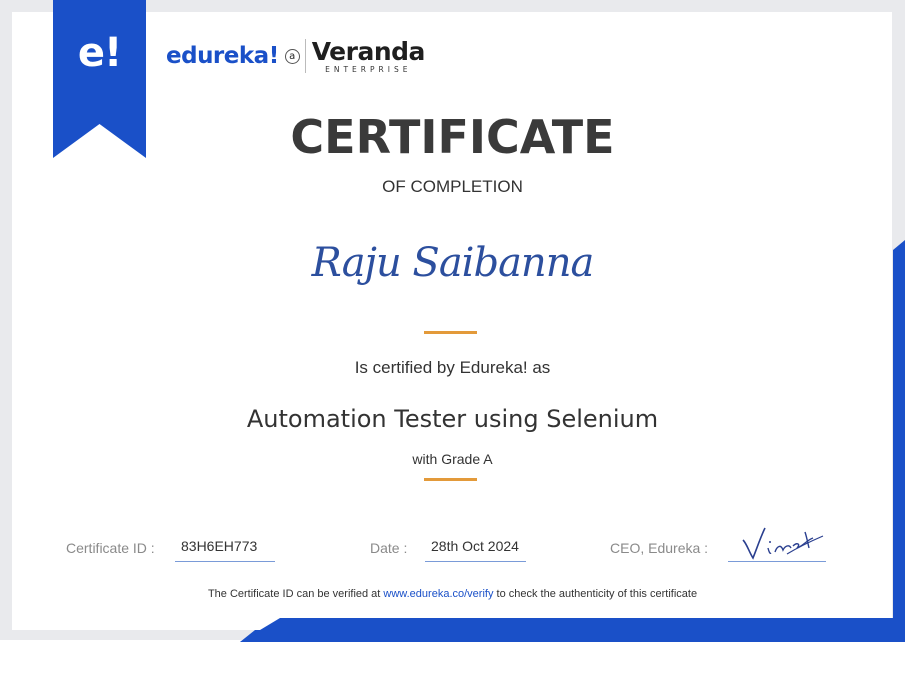 This screenshot has height=698, width=905. What do you see at coordinates (438, 594) in the screenshot?
I see `verify-link: www.edureka.co/verify` at bounding box center [438, 594].